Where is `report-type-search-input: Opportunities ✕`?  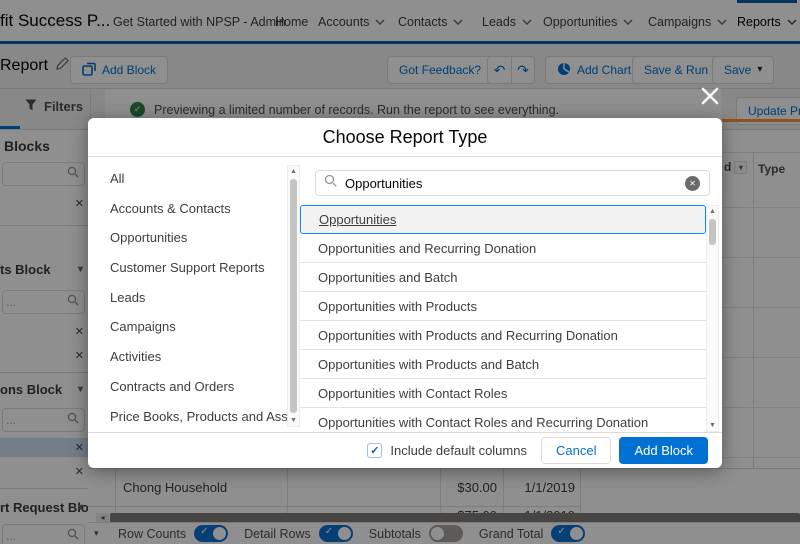 report-type-search-input: Opportunities ✕ is located at coordinates (512, 183).